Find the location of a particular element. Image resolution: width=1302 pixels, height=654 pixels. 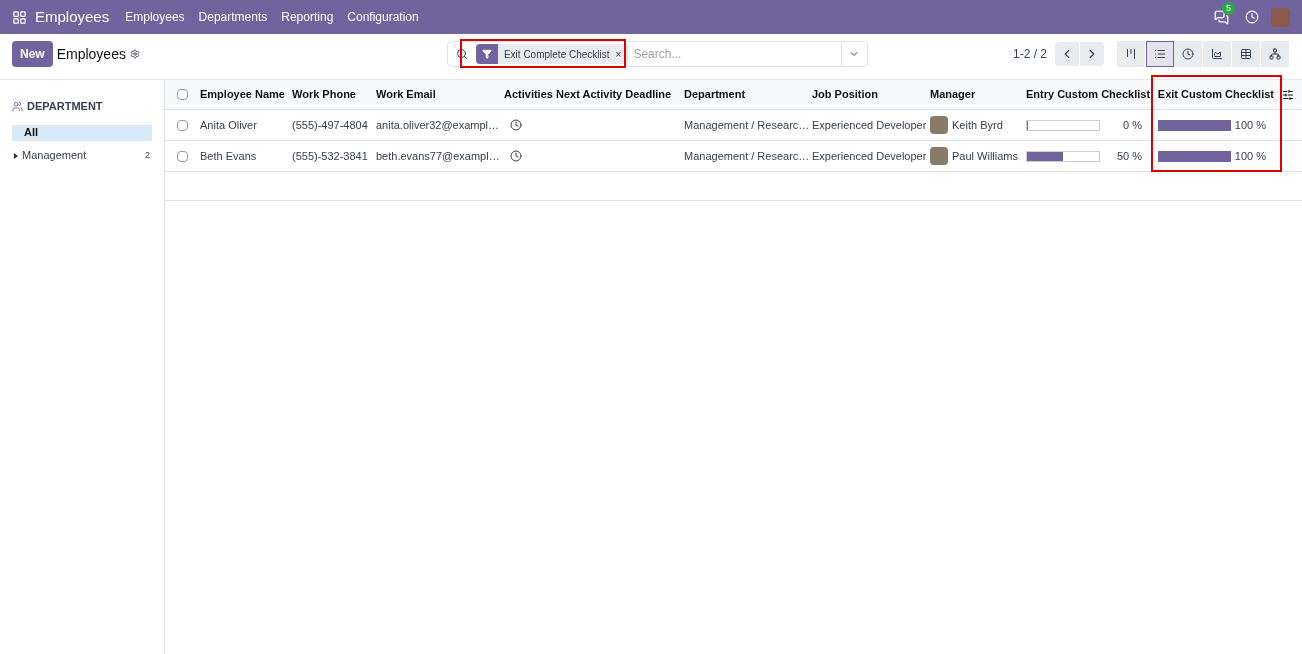

column-header: Work Phone is located at coordinates (334, 94).